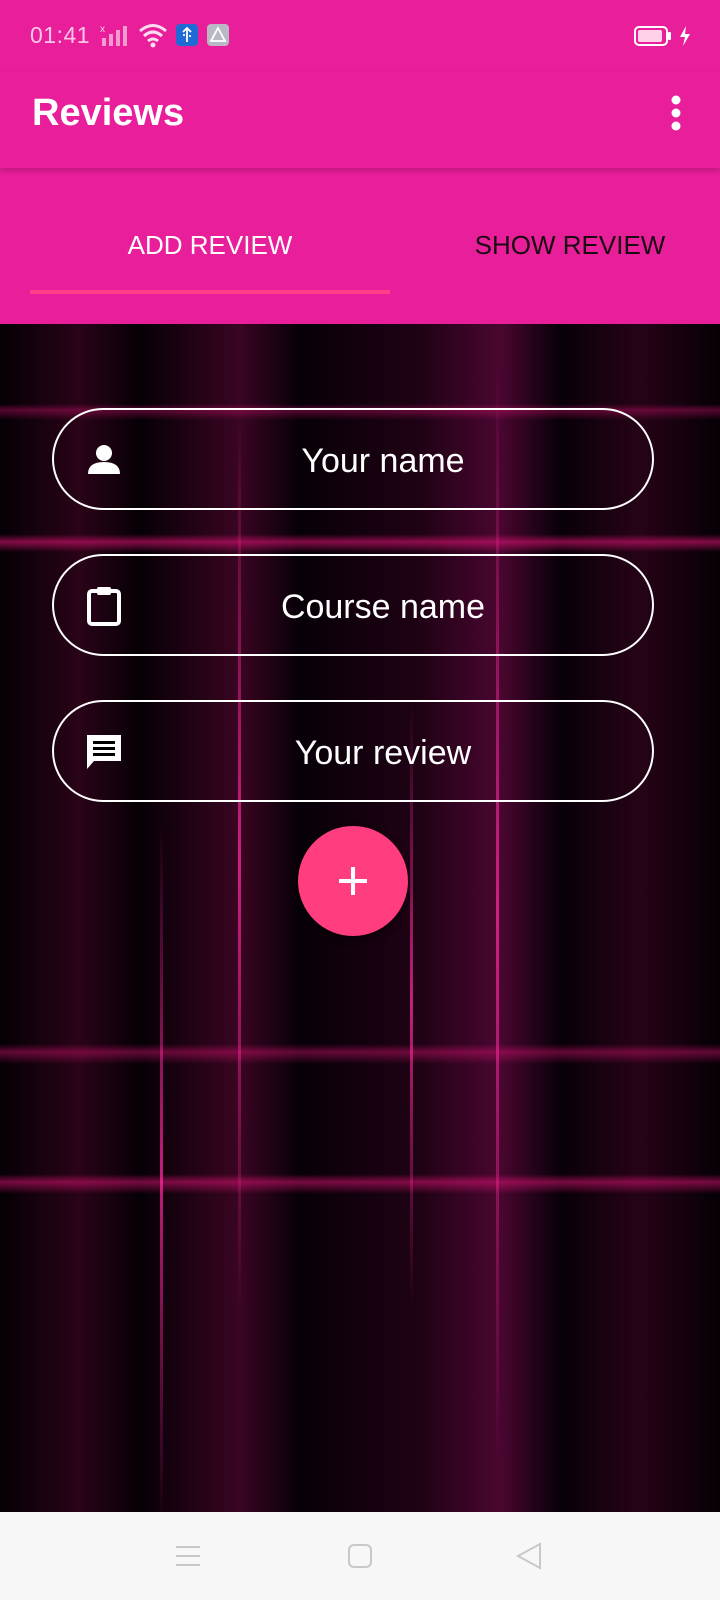 The image size is (720, 1600). I want to click on review-input, so click(383, 753).